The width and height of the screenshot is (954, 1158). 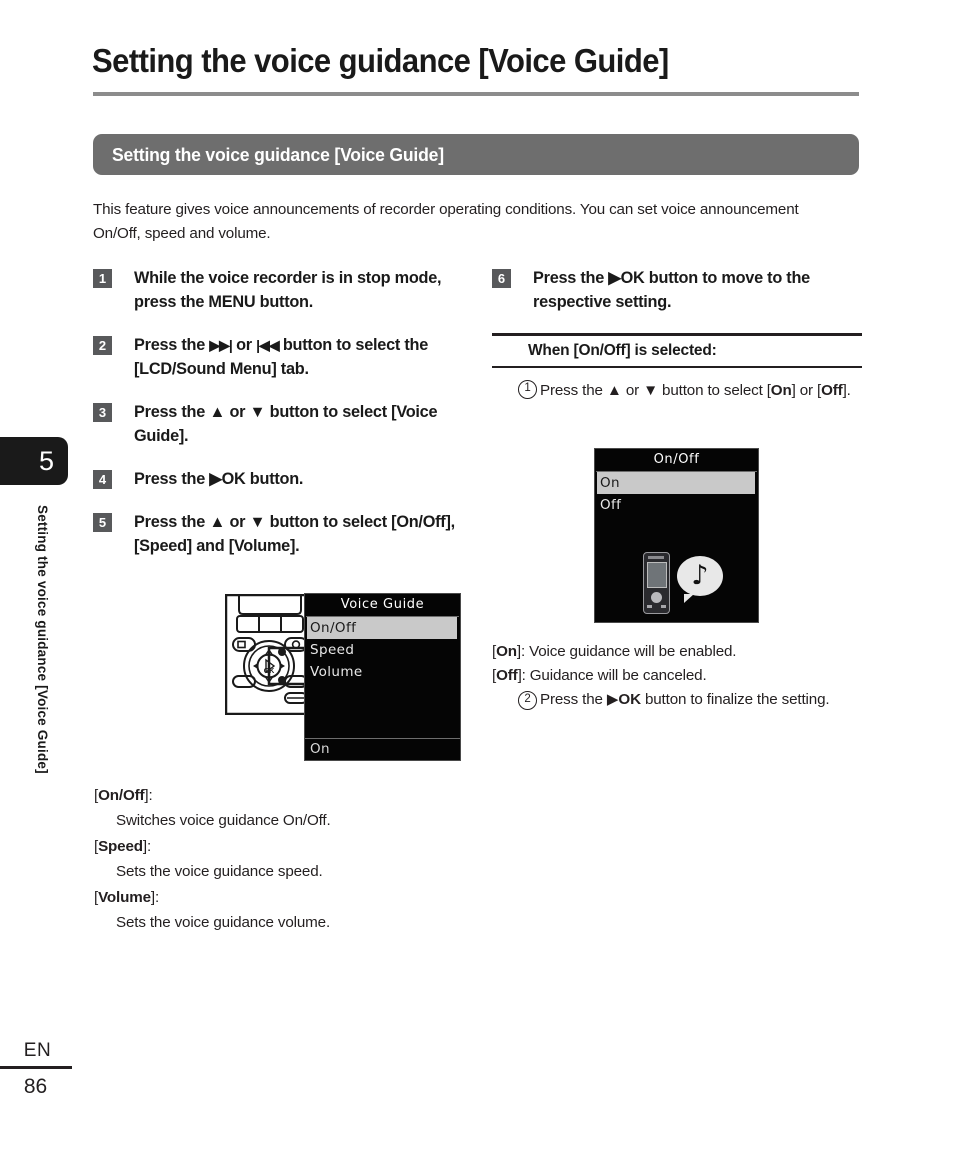 What do you see at coordinates (382, 650) in the screenshot?
I see `lcd-menu-item-speed: Speed` at bounding box center [382, 650].